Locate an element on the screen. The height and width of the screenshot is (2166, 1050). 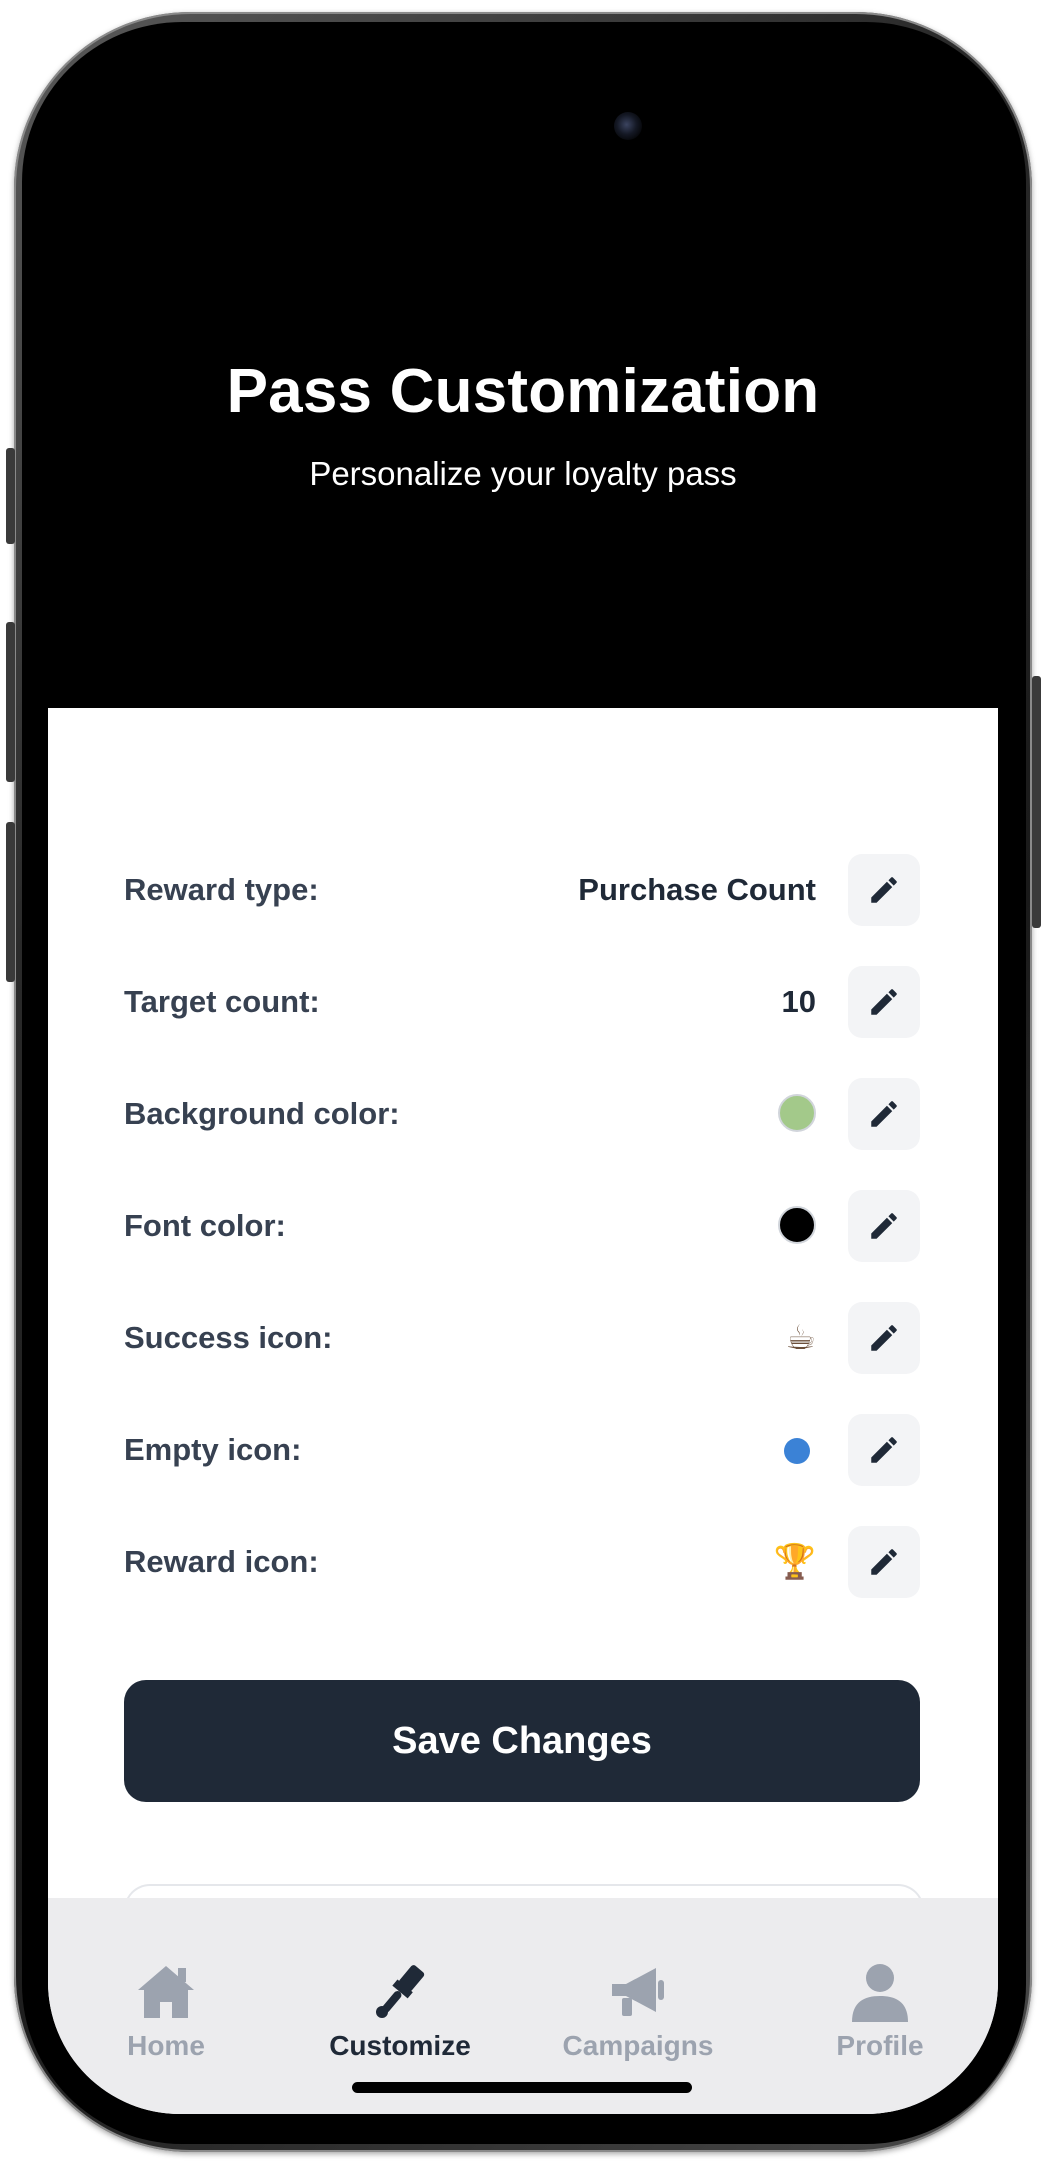
blue-circle-icon is located at coordinates (797, 1451).